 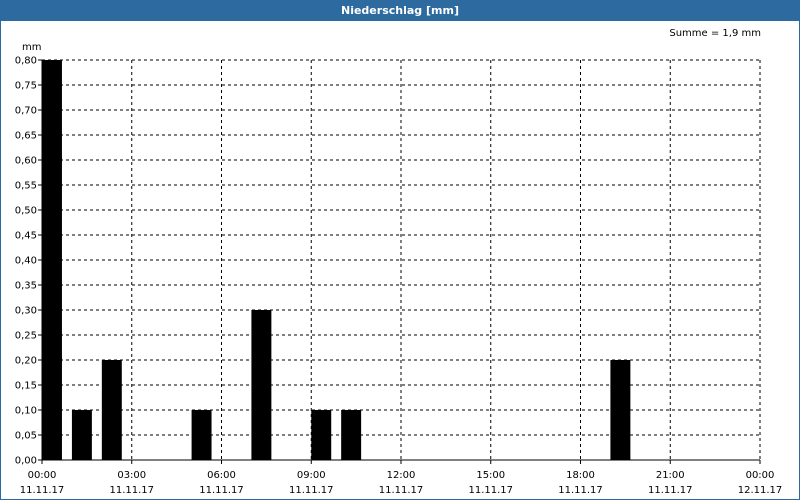 What do you see at coordinates (26, 236) in the screenshot?
I see `y-tick-label: 0,45` at bounding box center [26, 236].